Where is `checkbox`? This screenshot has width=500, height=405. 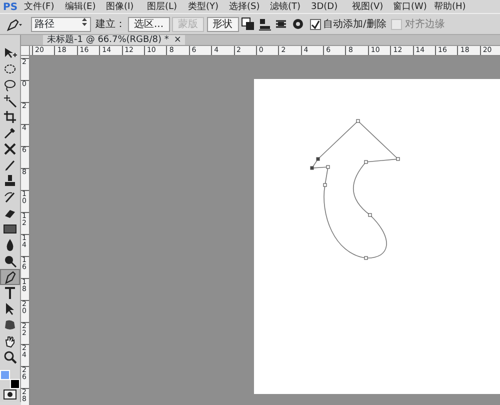 checkbox is located at coordinates (315, 24).